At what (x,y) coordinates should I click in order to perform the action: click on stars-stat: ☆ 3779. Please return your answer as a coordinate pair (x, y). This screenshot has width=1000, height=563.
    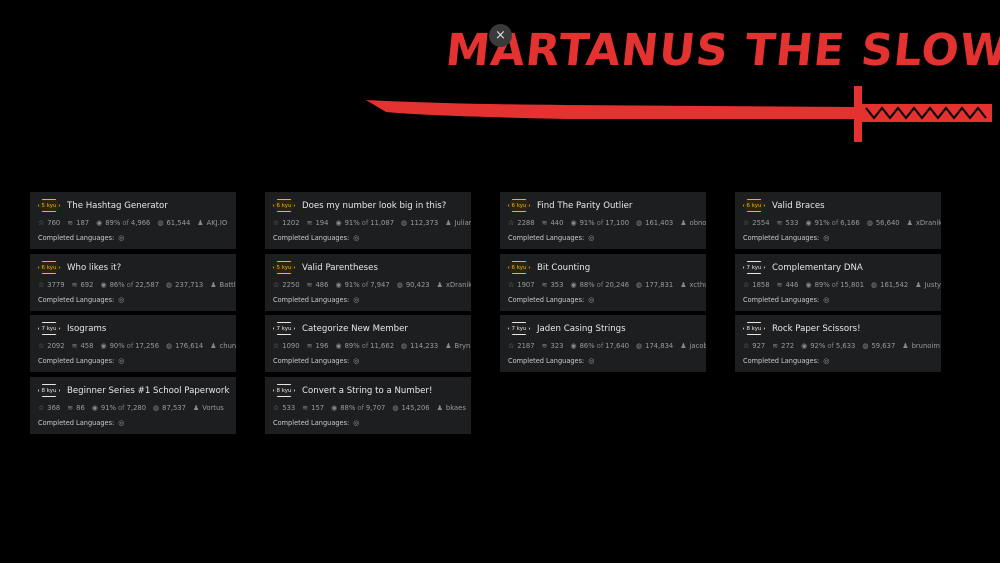
    Looking at the image, I should click on (51, 285).